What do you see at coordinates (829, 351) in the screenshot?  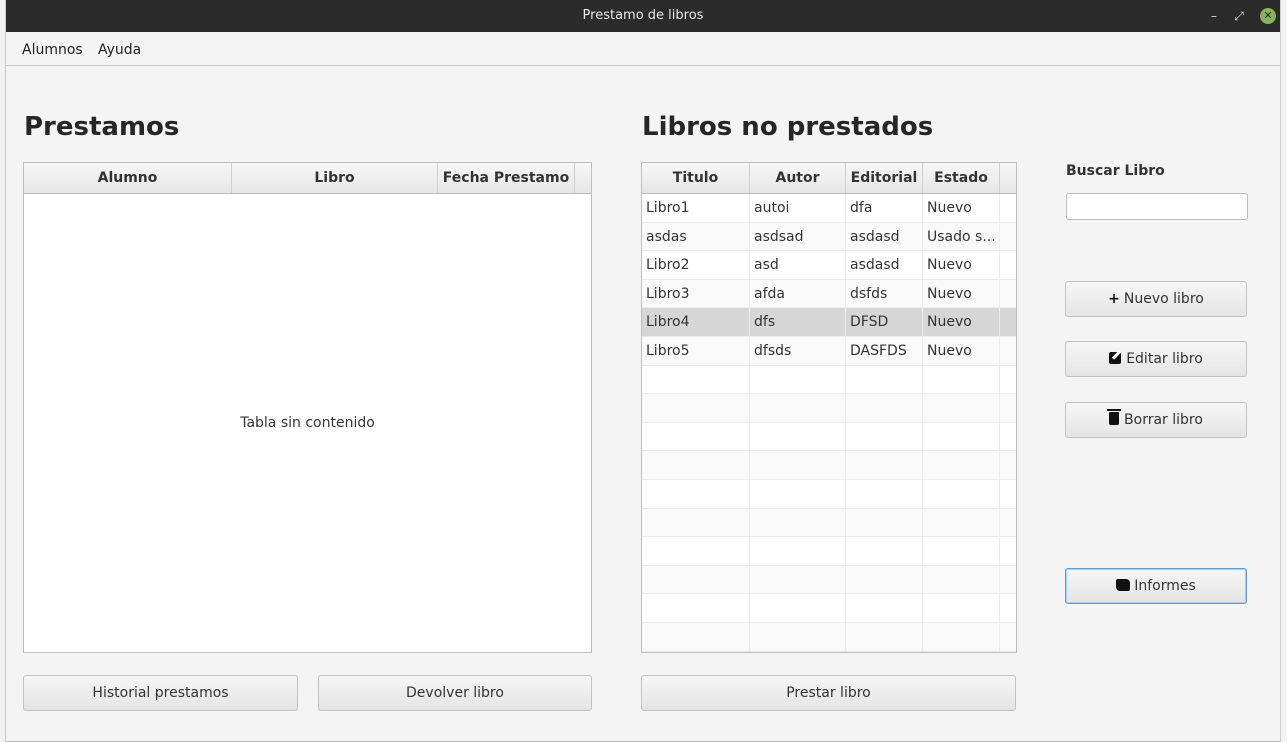 I see `table-row: Libro5 dfsds DASFDS Nuevo` at bounding box center [829, 351].